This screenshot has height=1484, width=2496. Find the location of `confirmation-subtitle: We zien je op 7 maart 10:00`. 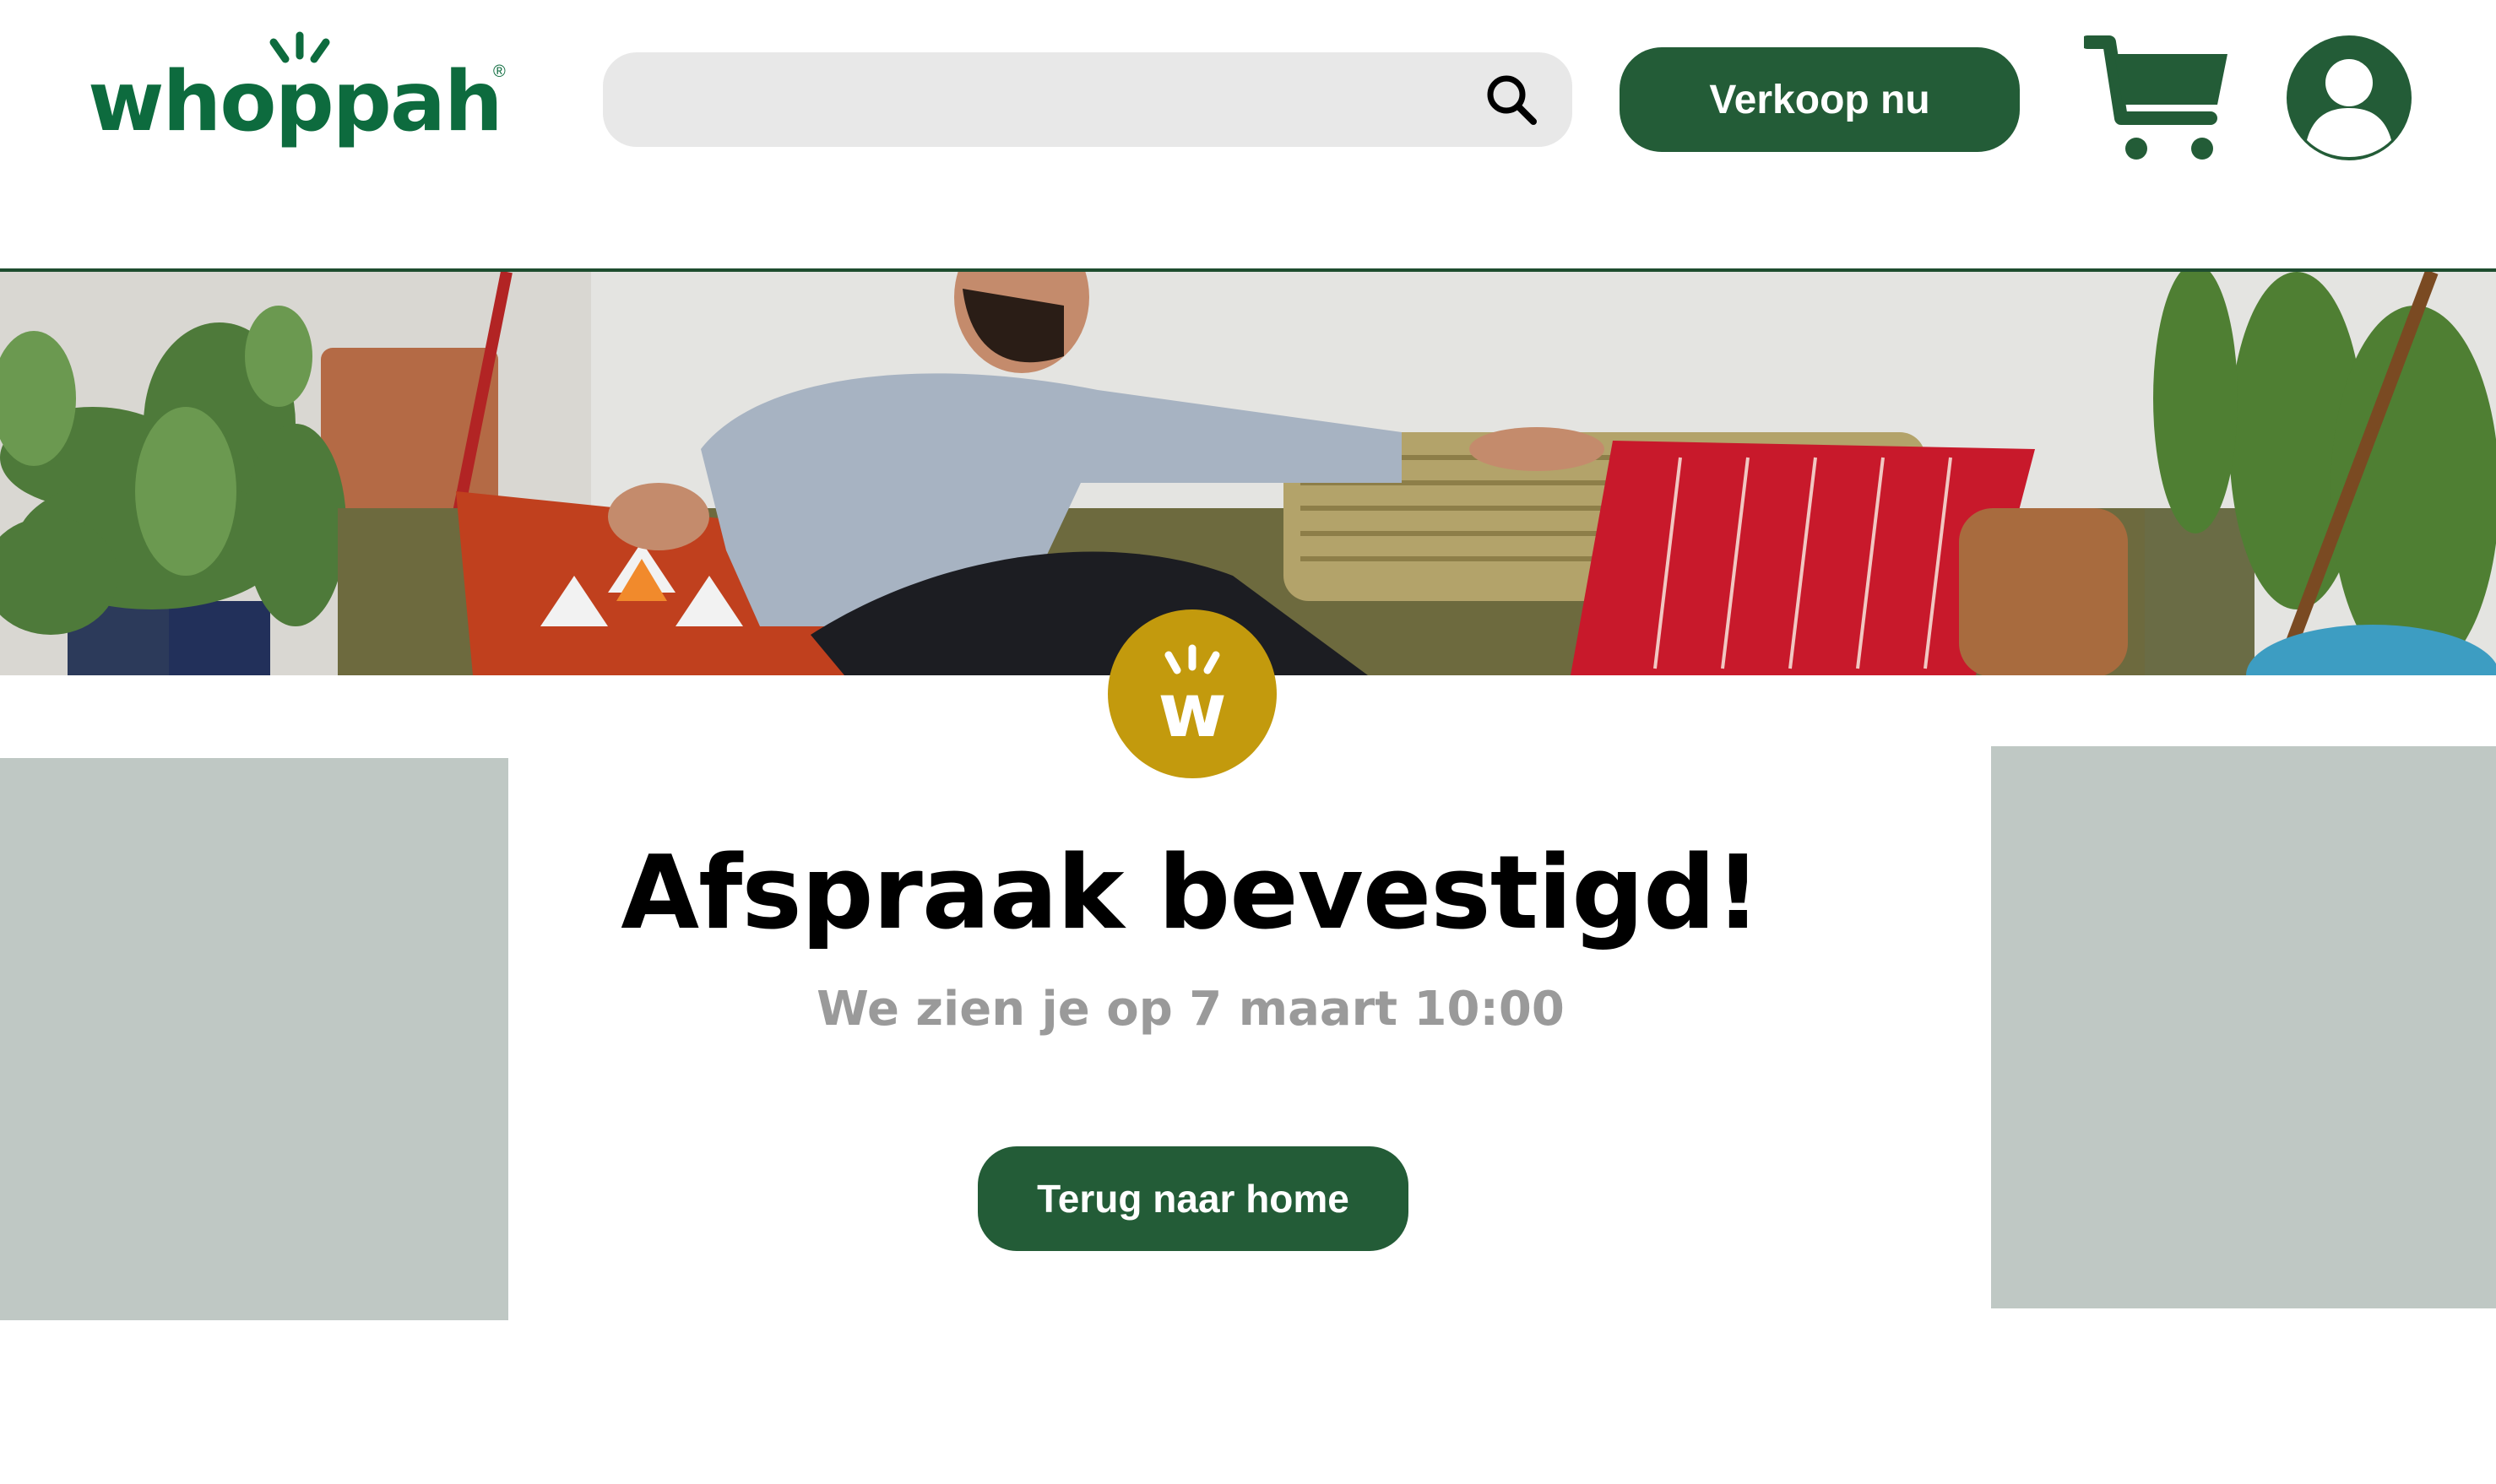

confirmation-subtitle: We zien je op 7 maart 10:00 is located at coordinates (1191, 1010).